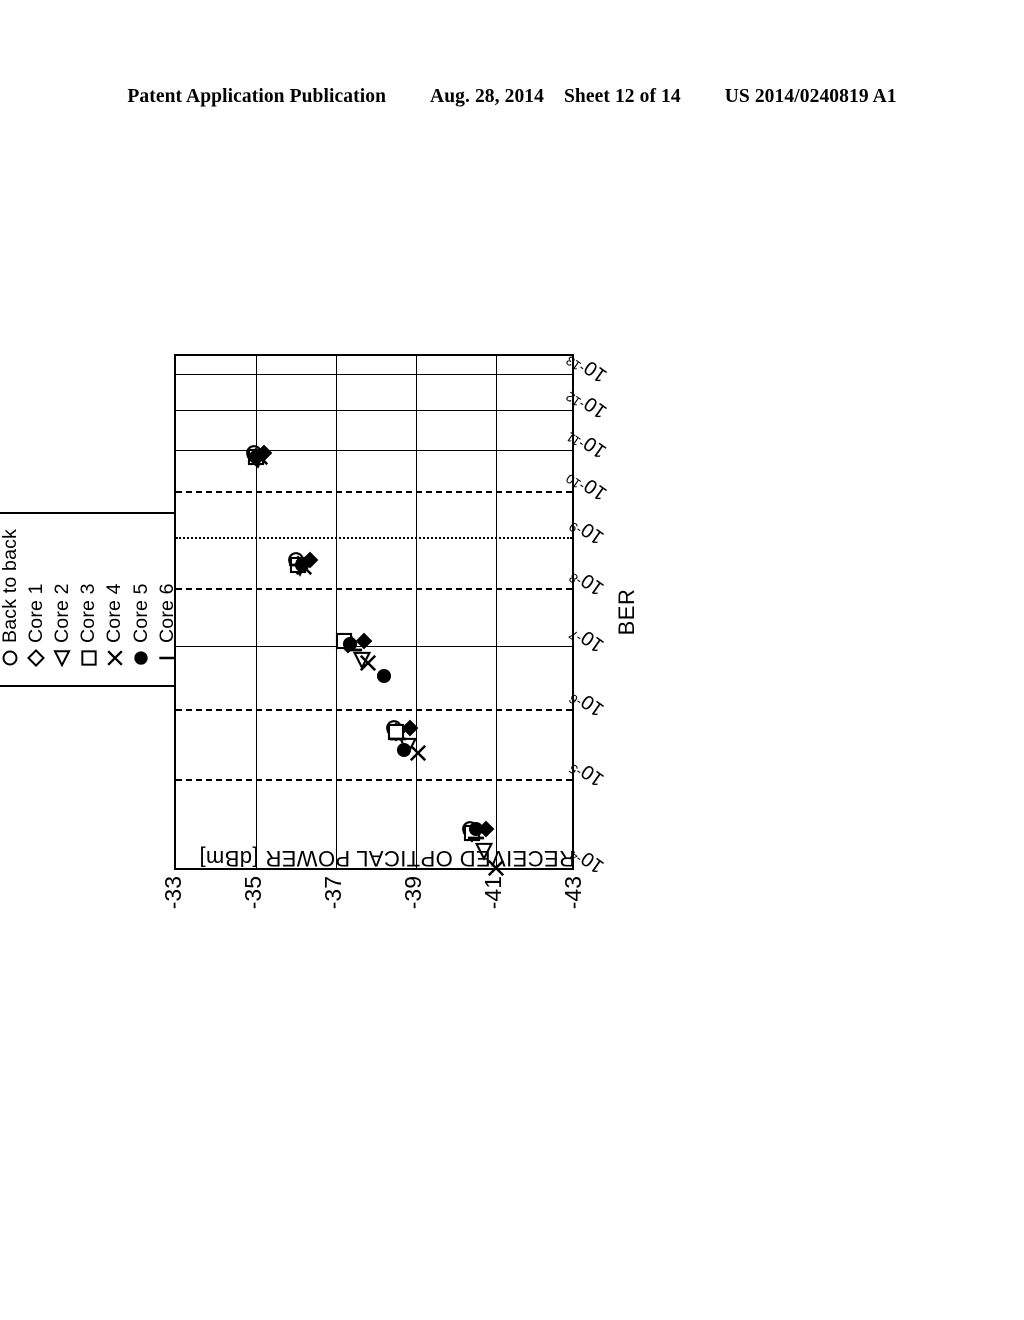  I want to click on legend-item-core-2: Core 2, so click(62, 598).